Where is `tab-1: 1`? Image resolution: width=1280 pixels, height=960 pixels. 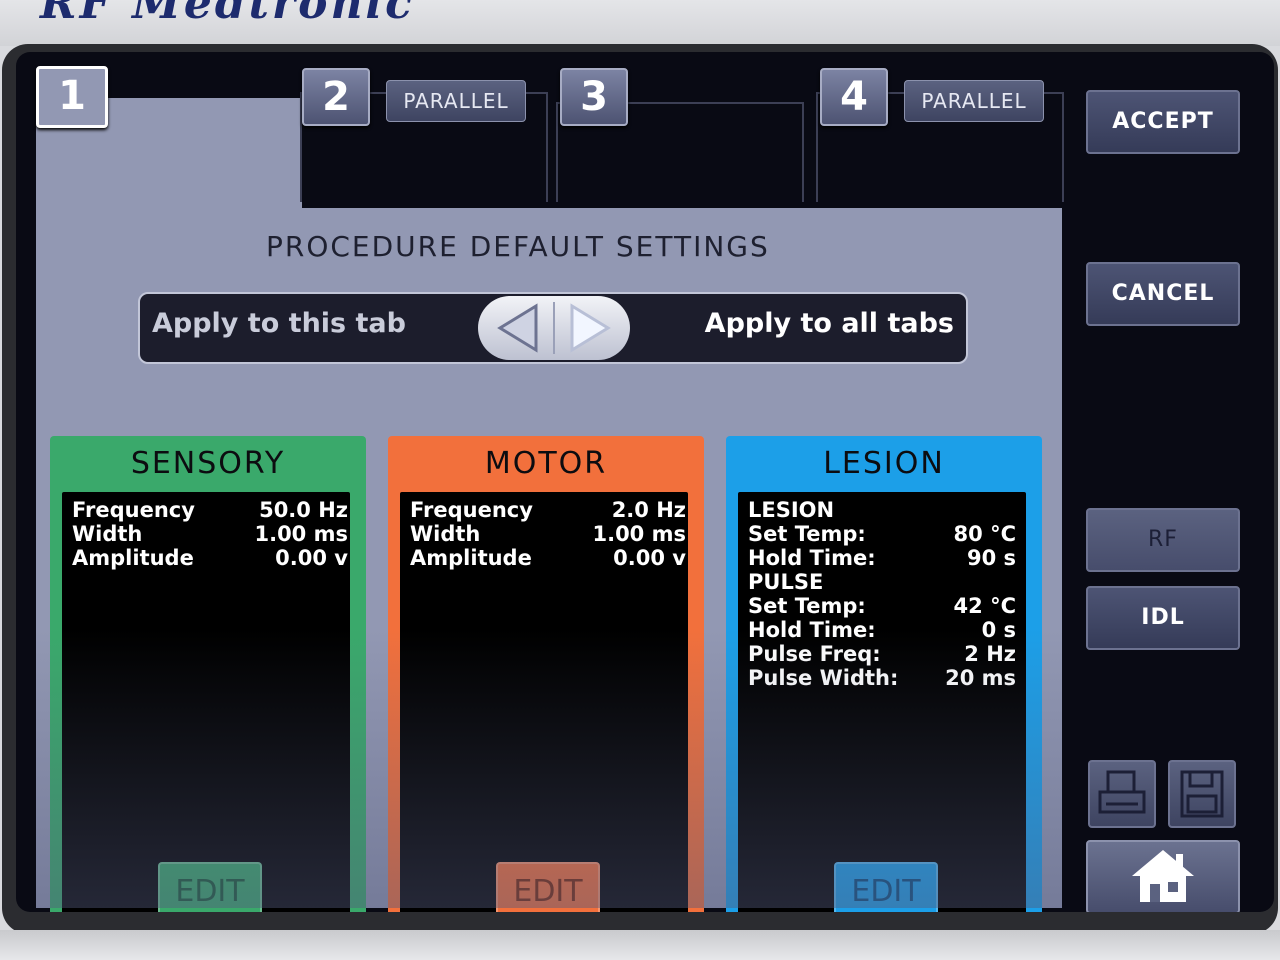 tab-1: 1 is located at coordinates (72, 97).